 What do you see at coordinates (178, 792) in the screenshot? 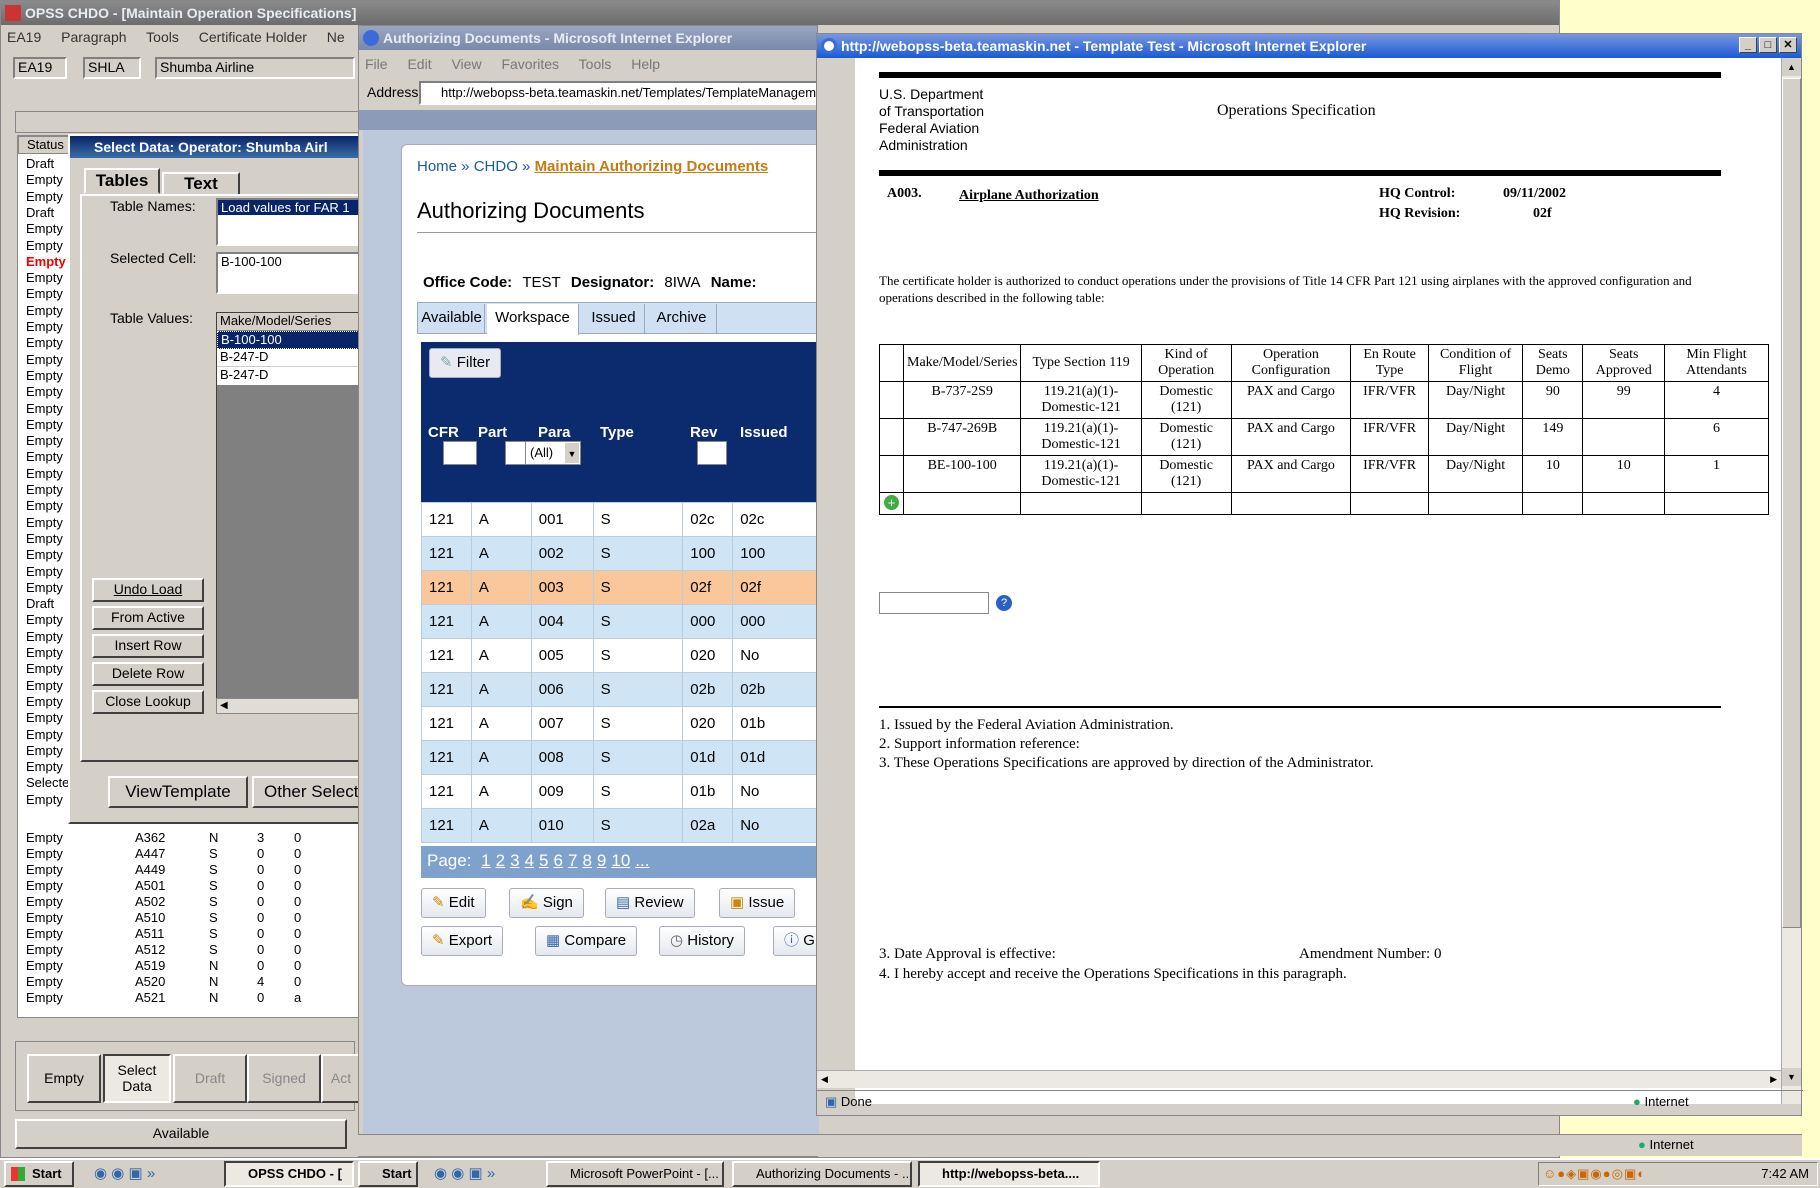
I see `view-template-button: ViewTemplate` at bounding box center [178, 792].